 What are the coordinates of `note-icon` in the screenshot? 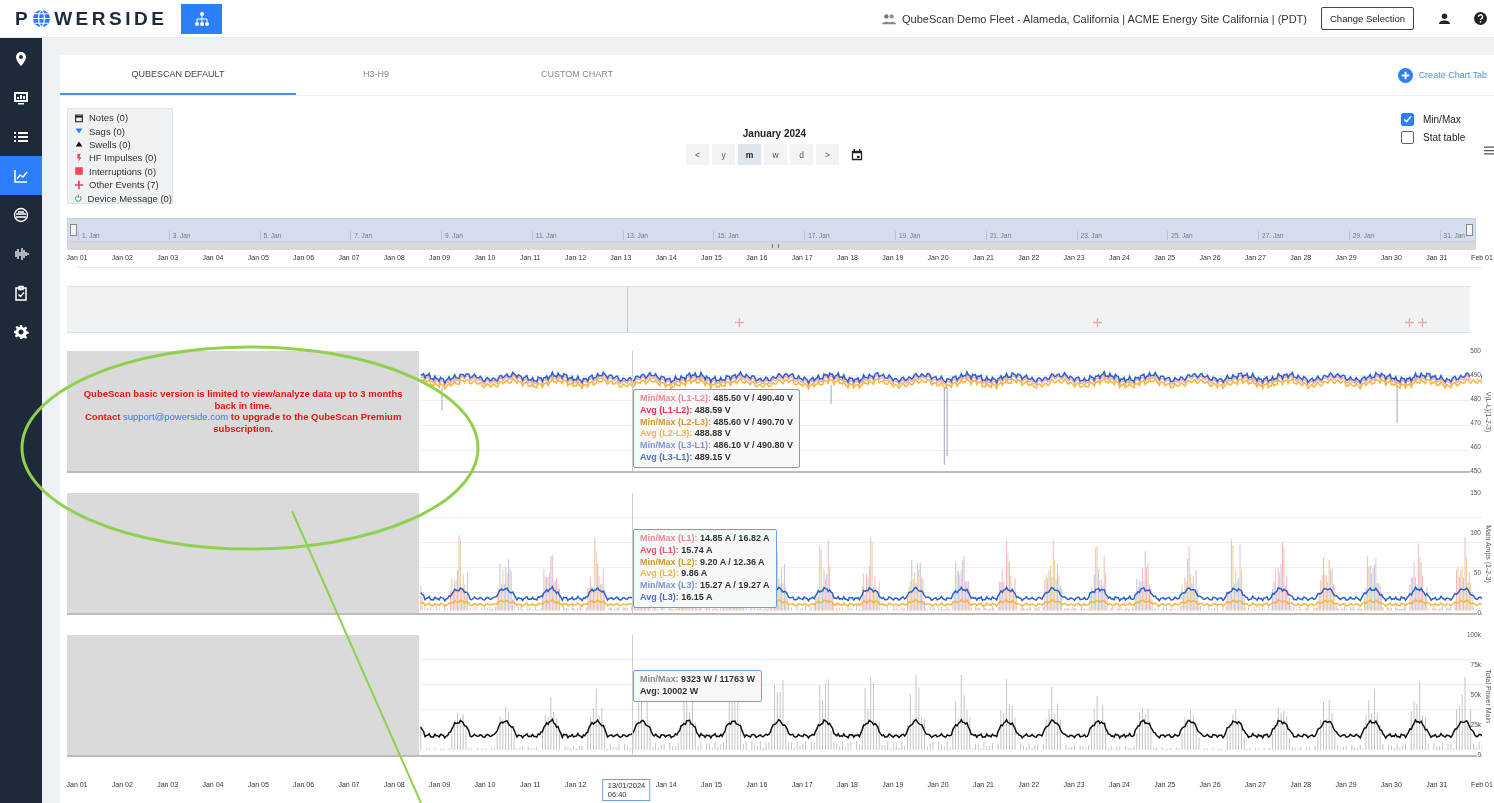 It's located at (79, 117).